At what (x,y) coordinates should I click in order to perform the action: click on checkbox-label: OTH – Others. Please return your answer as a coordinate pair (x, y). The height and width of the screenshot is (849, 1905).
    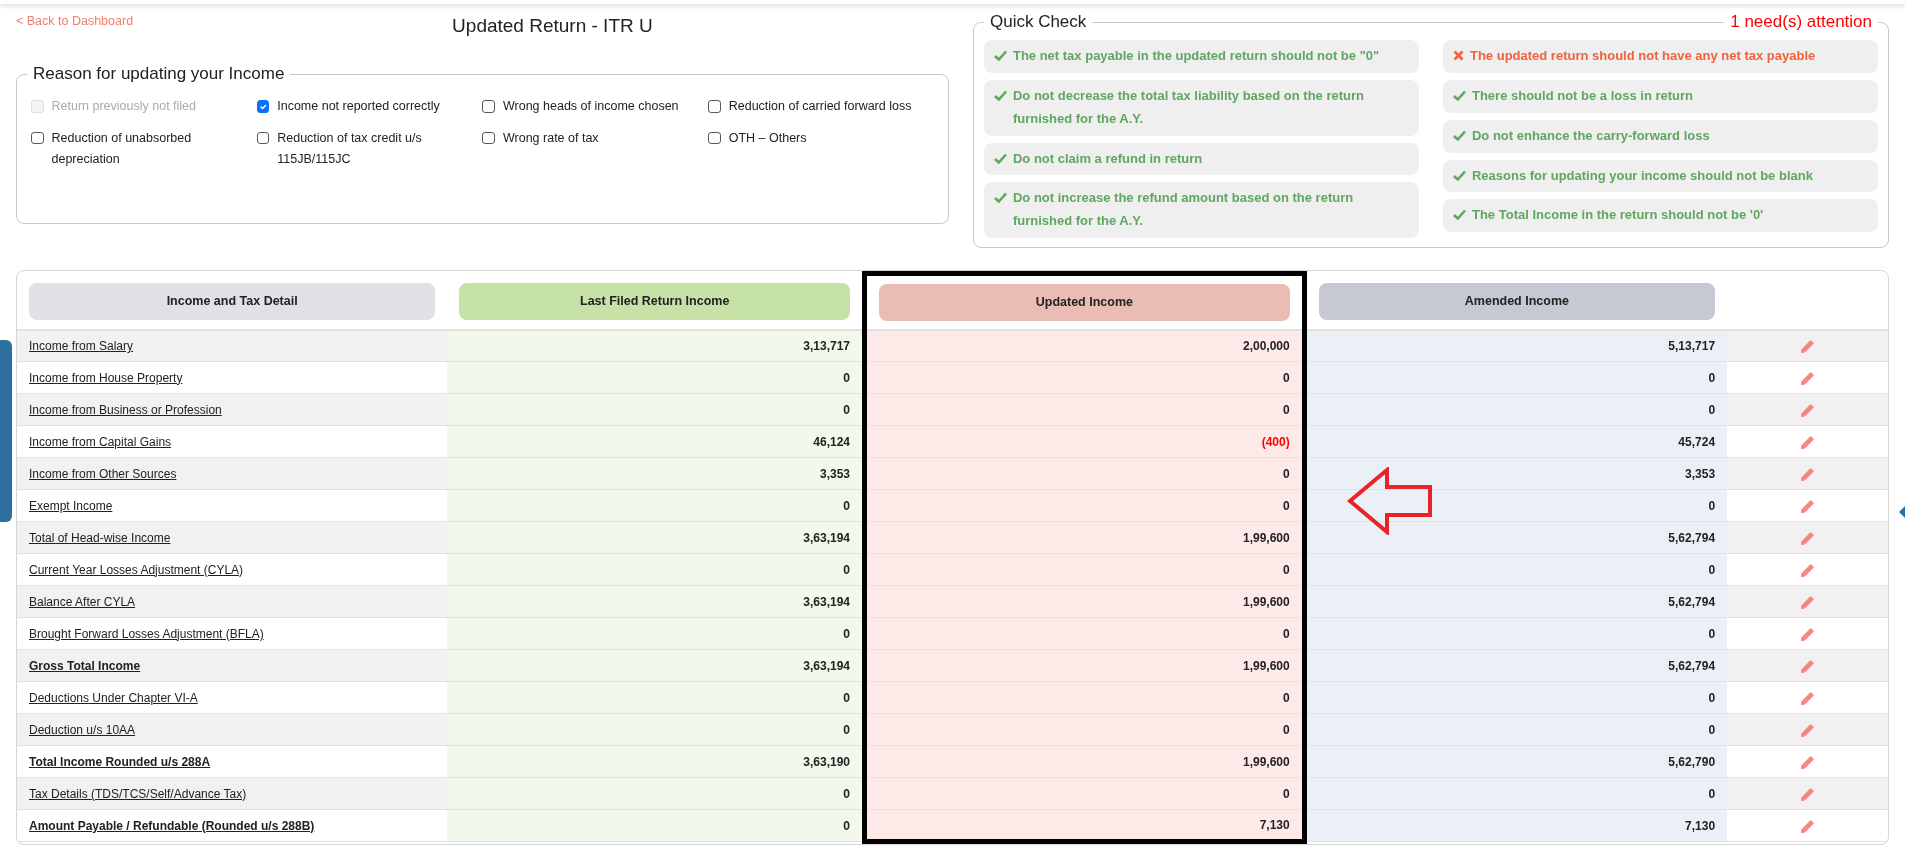
    Looking at the image, I should click on (767, 138).